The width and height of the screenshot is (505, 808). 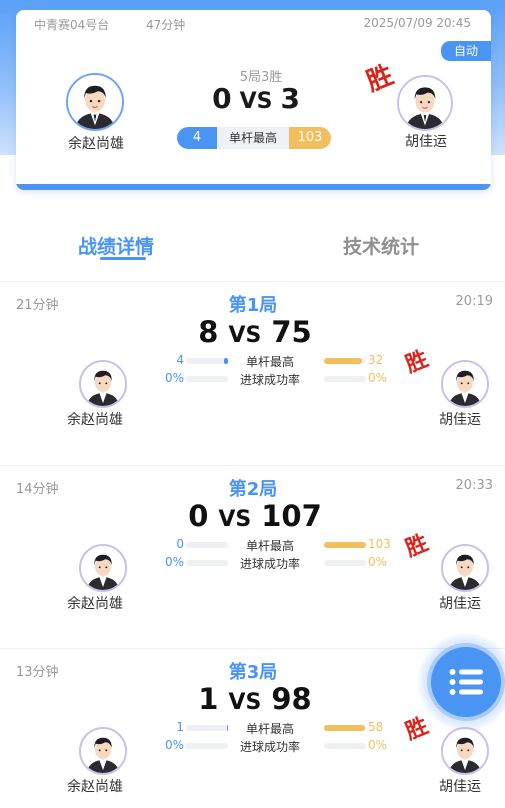 What do you see at coordinates (222, 98) in the screenshot?
I see `score-left: 0` at bounding box center [222, 98].